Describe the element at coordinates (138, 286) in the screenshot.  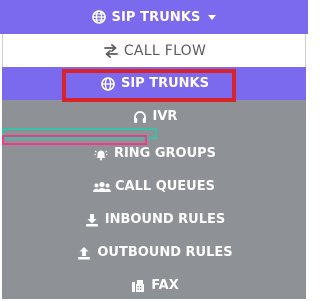
I see `fax-icon` at that location.